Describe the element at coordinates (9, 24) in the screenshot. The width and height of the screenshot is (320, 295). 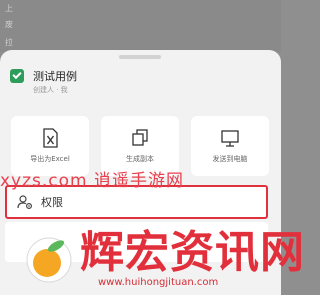
I see `background-text: 废` at that location.